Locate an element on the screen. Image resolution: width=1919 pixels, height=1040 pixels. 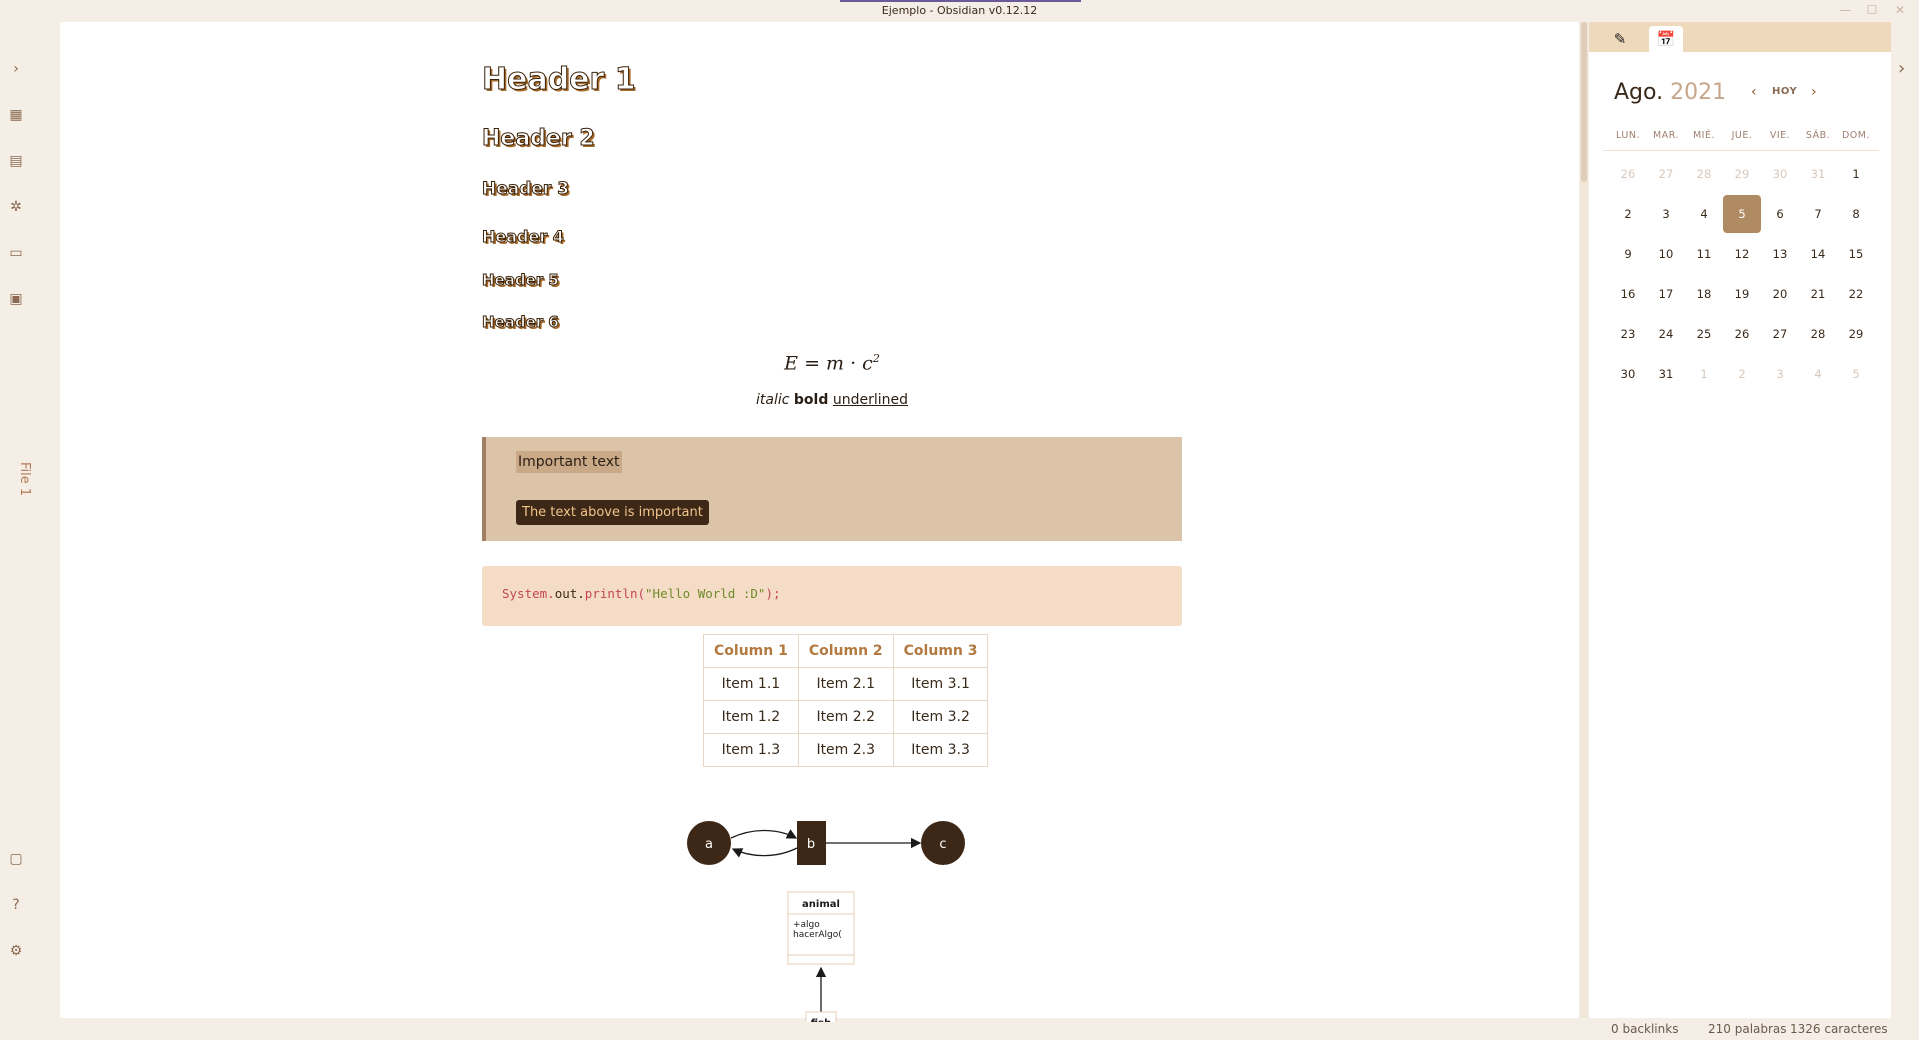
settings-icon: ⚙ is located at coordinates (16, 951).